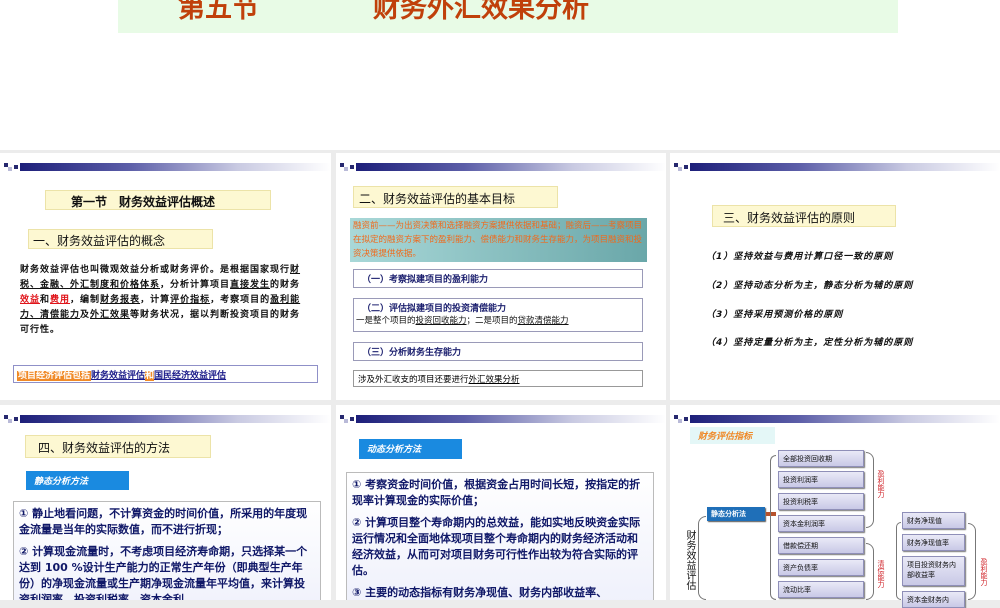 The width and height of the screenshot is (1000, 608). I want to click on indicator-box: 财务净现值率, so click(933, 542).